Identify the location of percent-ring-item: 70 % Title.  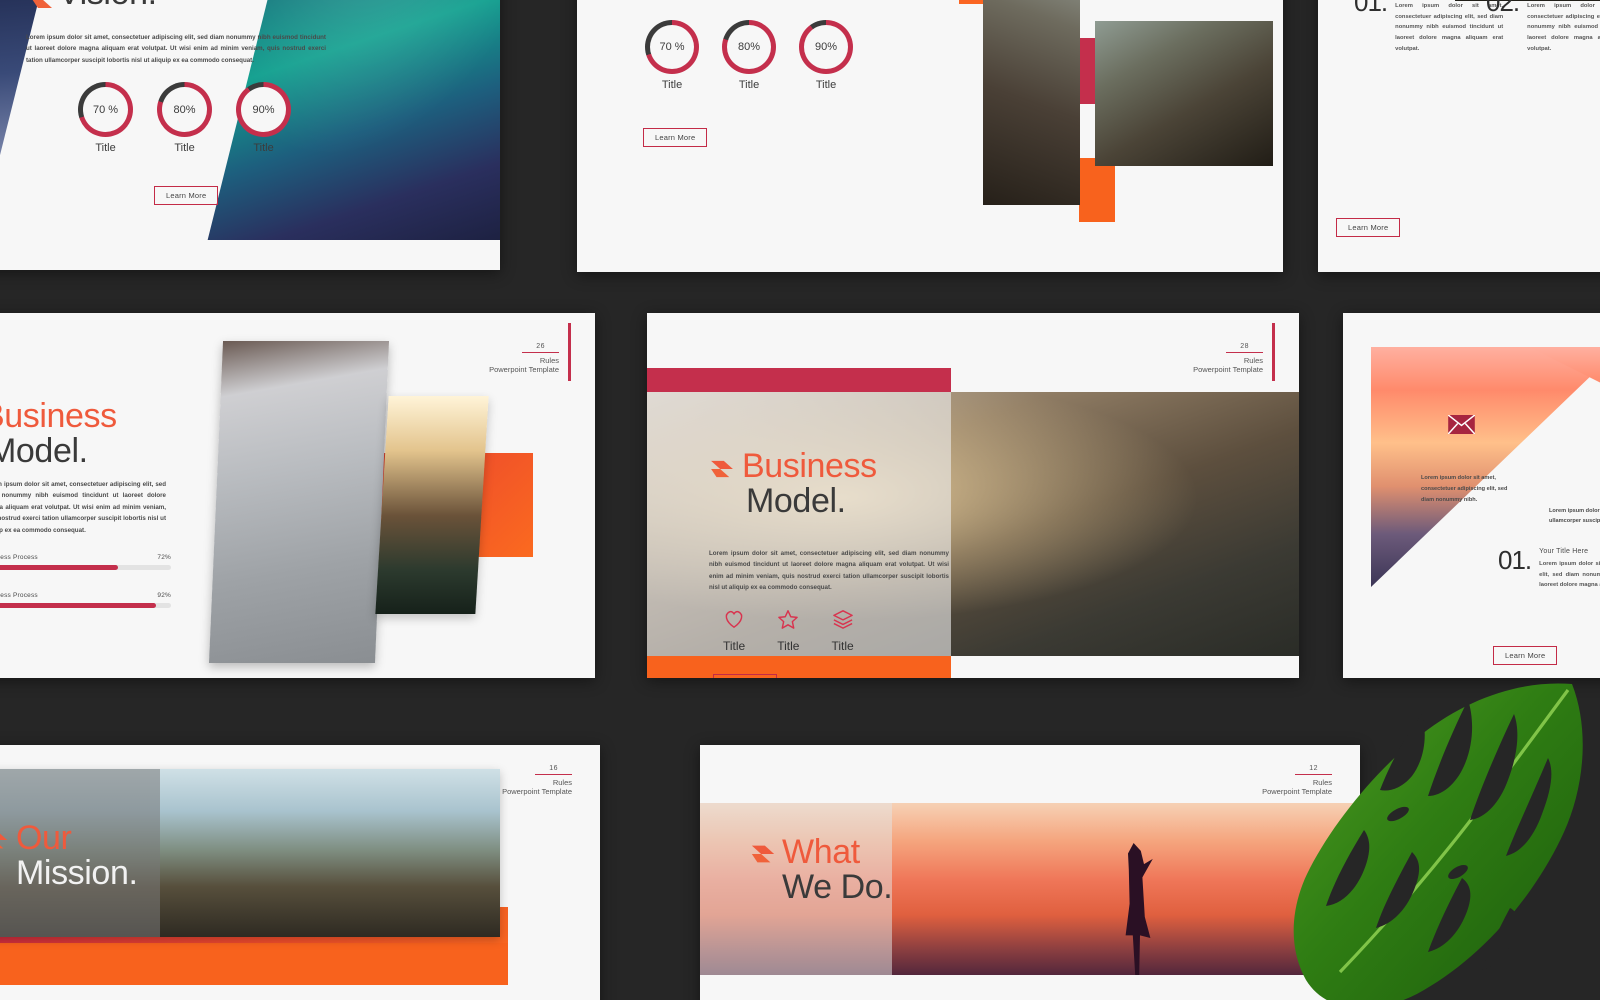
(672, 55).